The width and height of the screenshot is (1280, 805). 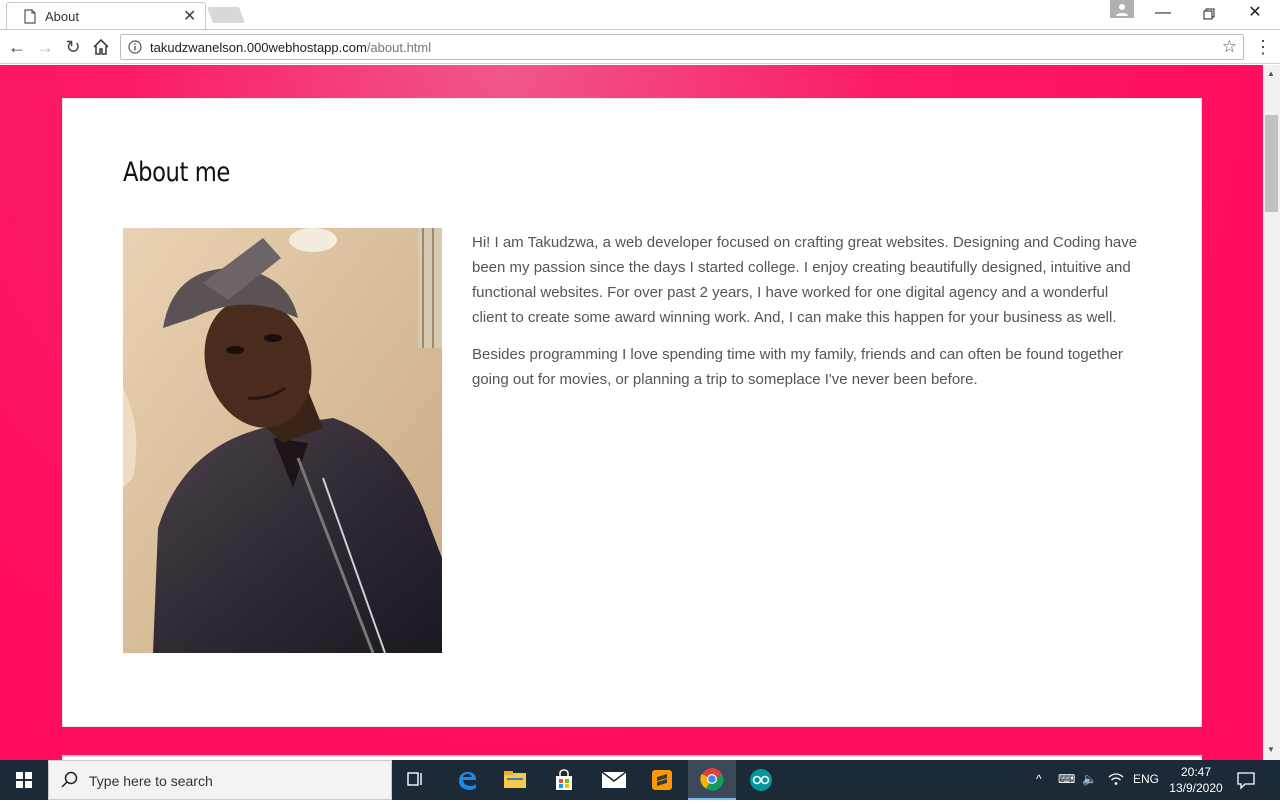 I want to click on tab-title: About, so click(x=62, y=16).